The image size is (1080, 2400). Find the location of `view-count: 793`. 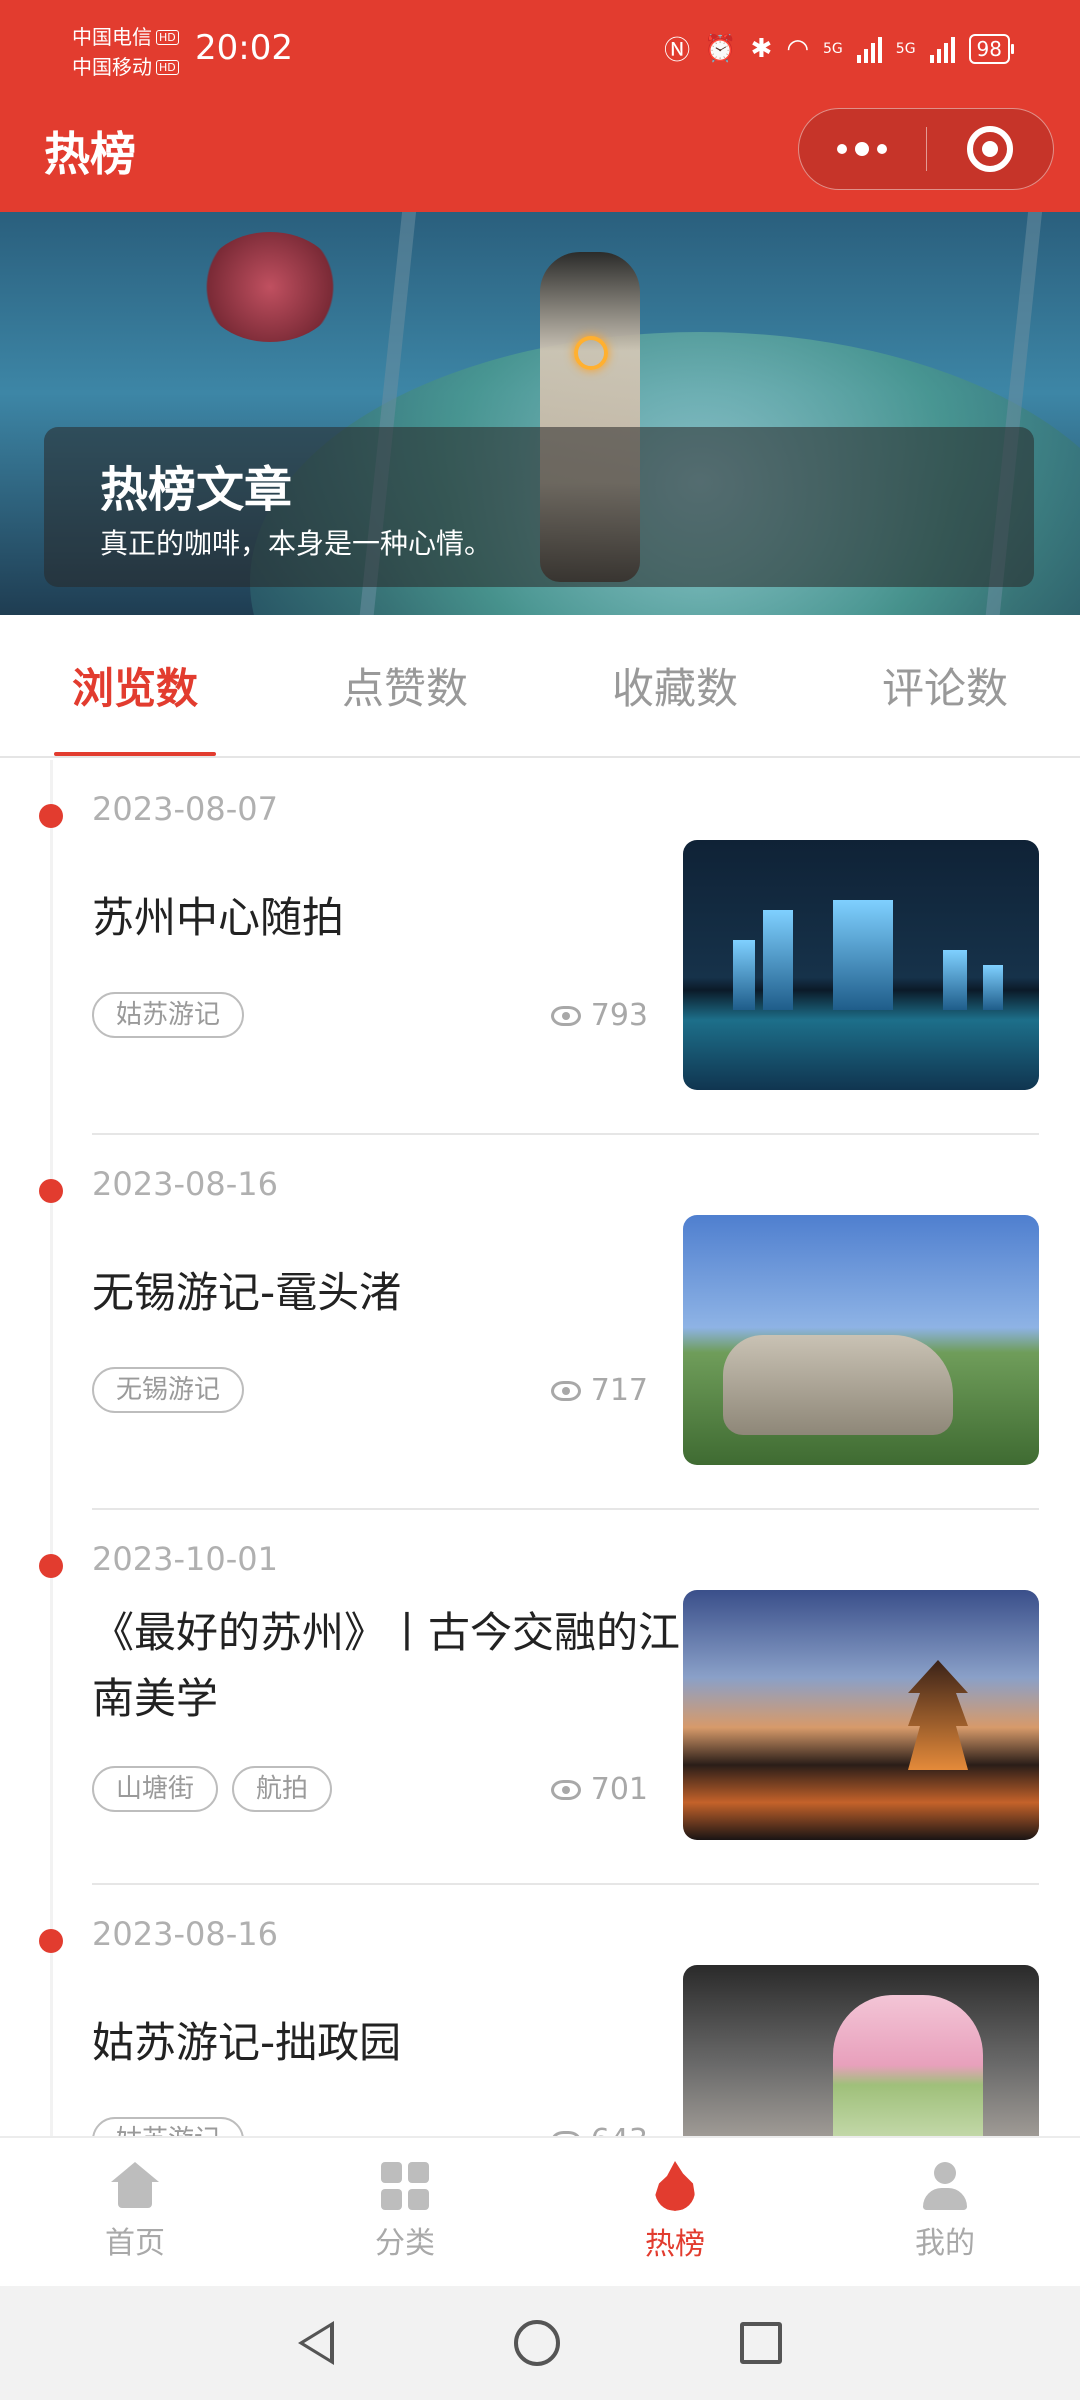

view-count: 793 is located at coordinates (599, 1015).